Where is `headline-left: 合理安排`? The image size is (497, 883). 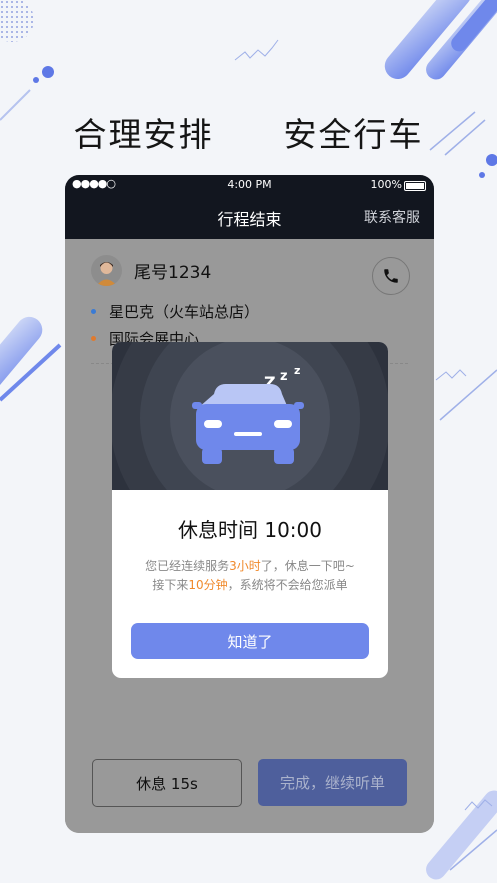
headline-left: 合理安排 is located at coordinates (143, 134).